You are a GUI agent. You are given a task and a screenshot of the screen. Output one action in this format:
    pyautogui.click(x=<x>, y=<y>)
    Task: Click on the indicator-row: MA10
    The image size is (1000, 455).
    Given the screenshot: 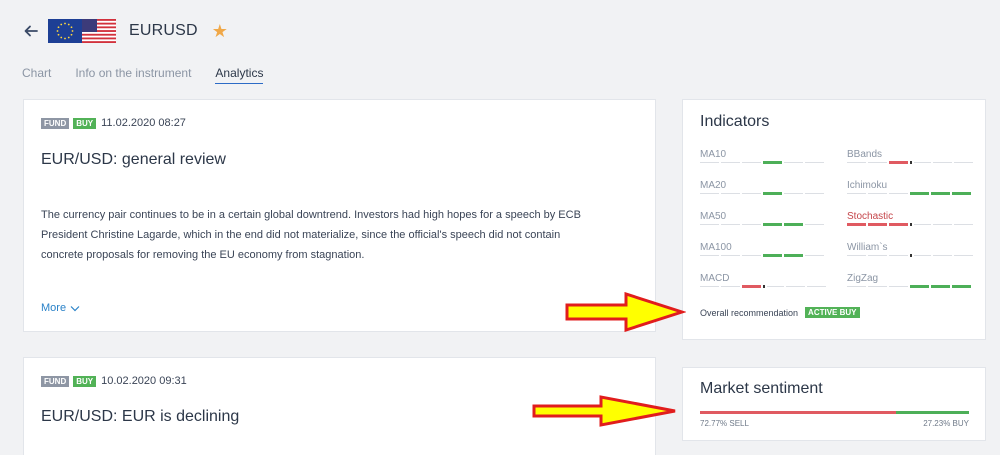 What is the action you would take?
    pyautogui.click(x=763, y=156)
    